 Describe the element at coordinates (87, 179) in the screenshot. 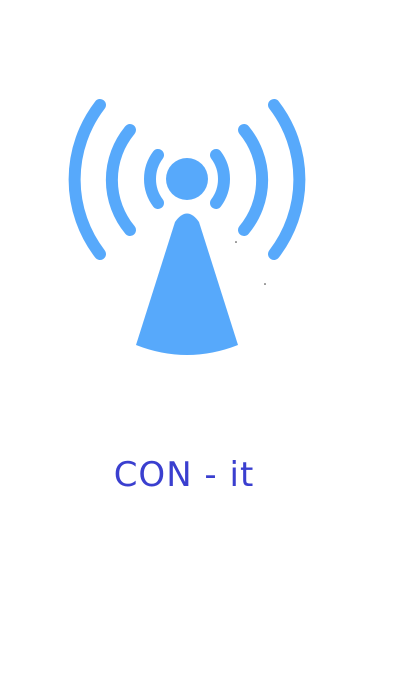

I see `signal-wave-left-outer` at that location.